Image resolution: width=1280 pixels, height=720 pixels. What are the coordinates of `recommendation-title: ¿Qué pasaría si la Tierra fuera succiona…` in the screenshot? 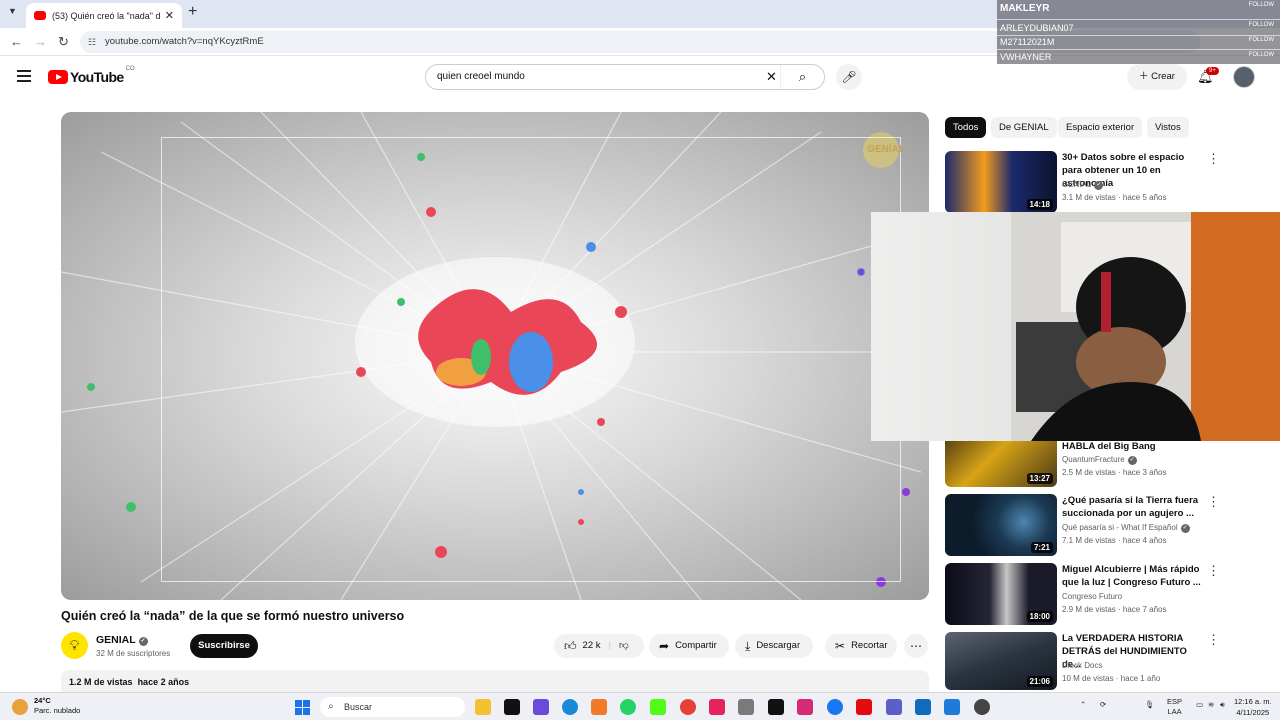 It's located at (1132, 507).